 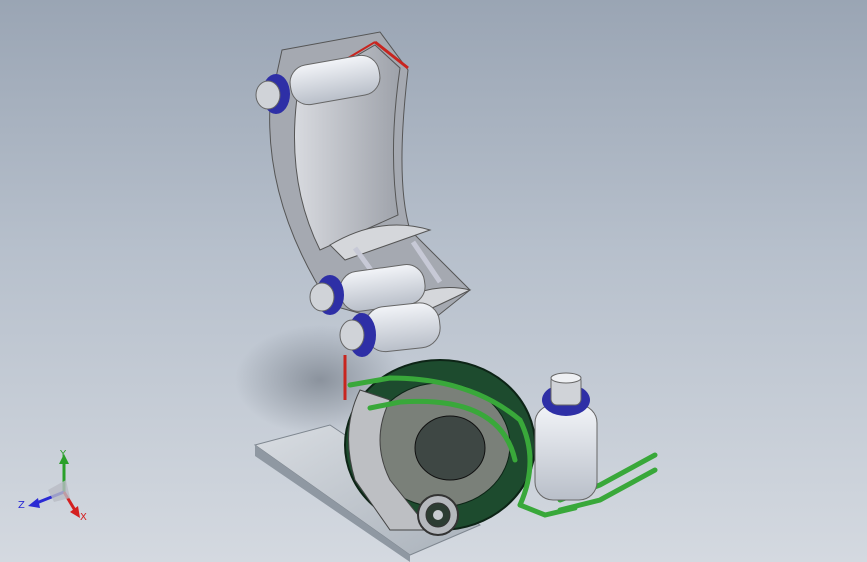 I want to click on star-gear, so click(x=438, y=515).